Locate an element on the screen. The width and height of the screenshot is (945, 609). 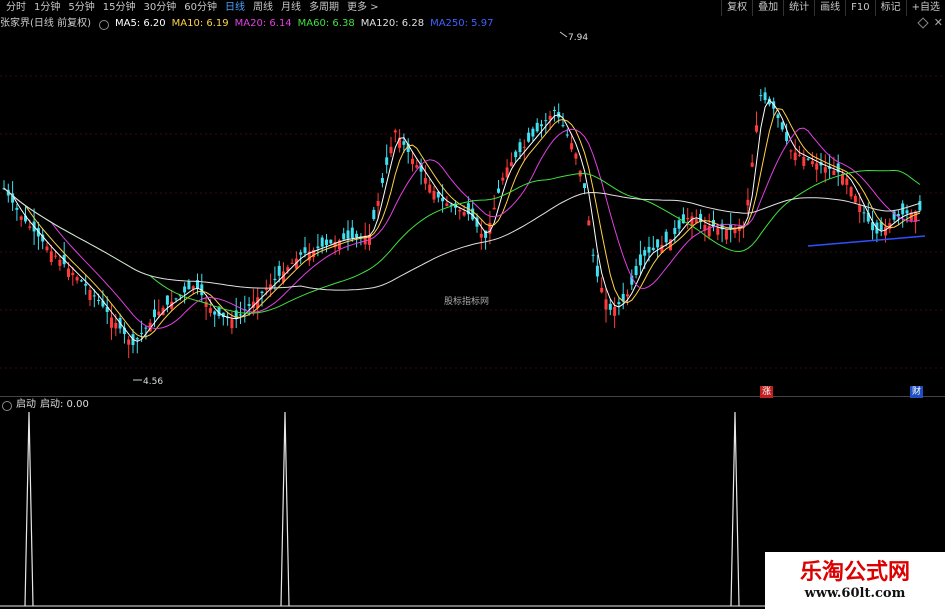
sub-settings-gear-icon is located at coordinates (7, 406).